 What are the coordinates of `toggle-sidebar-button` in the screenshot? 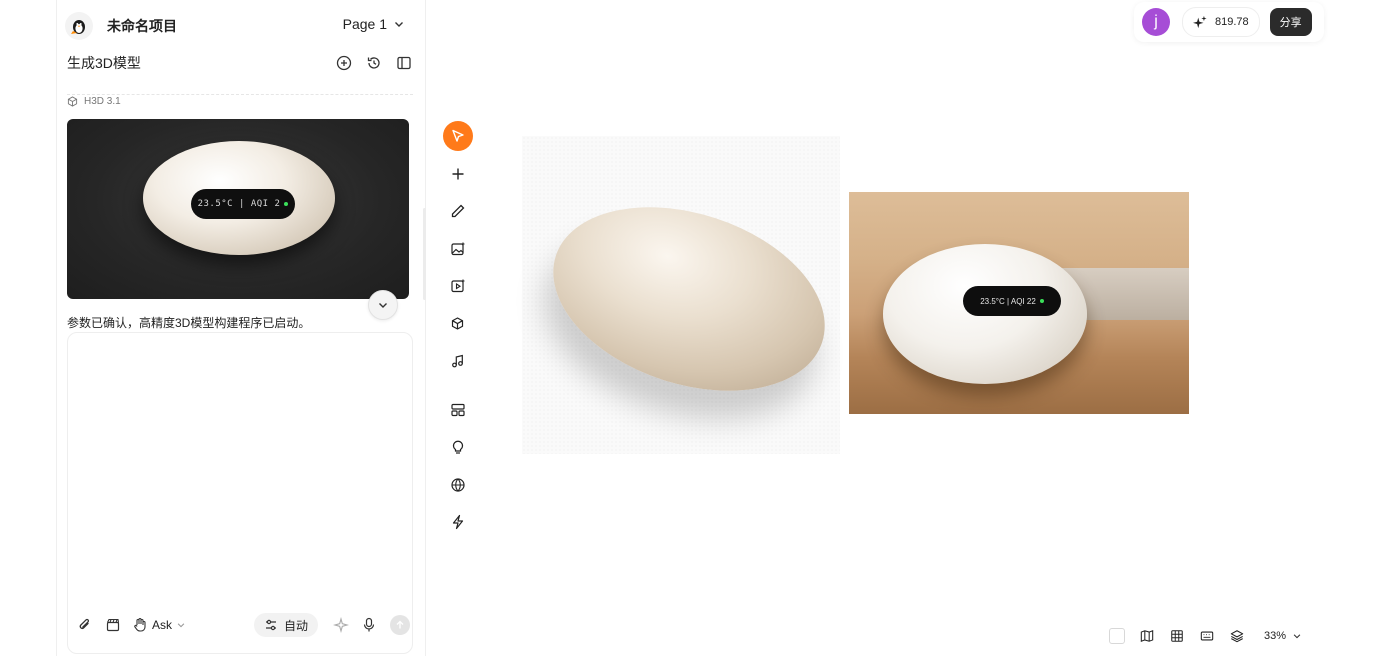 It's located at (404, 63).